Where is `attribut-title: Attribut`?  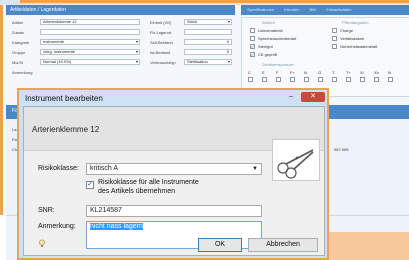 attribut-title: Attribut is located at coordinates (268, 22).